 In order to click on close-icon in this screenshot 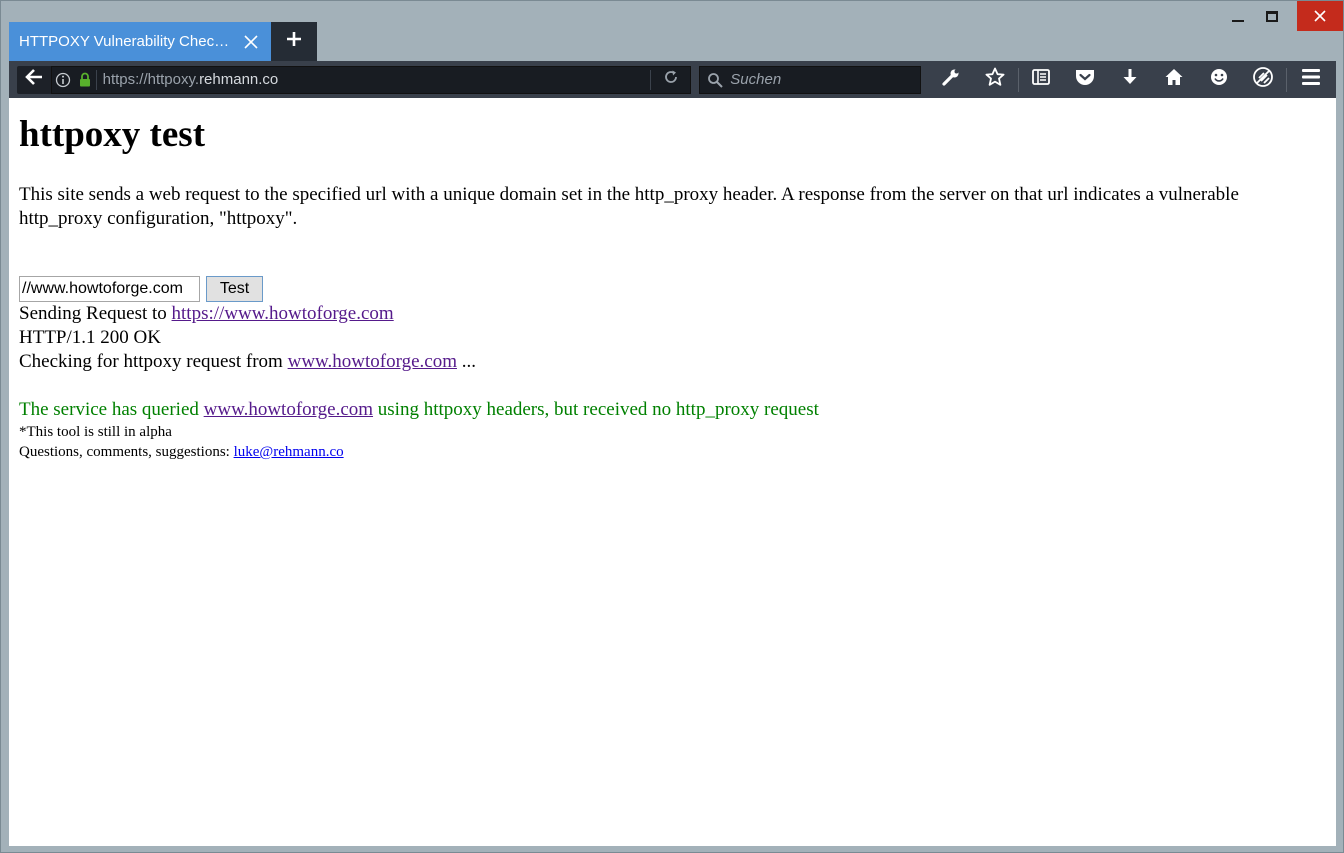, I will do `click(1320, 16)`.